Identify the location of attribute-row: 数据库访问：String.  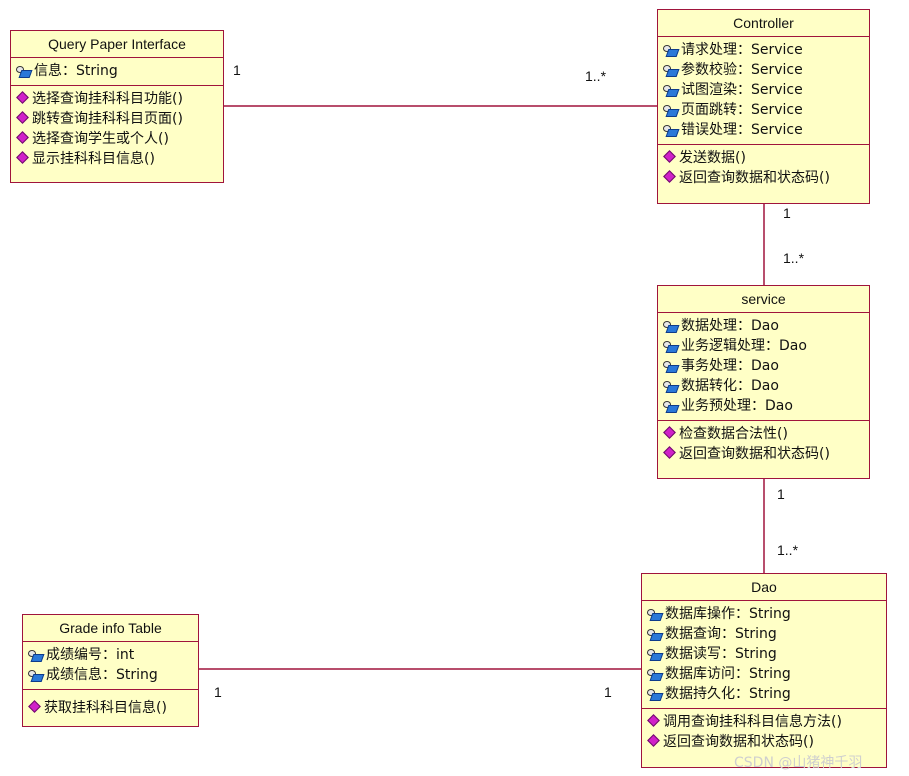
(764, 674).